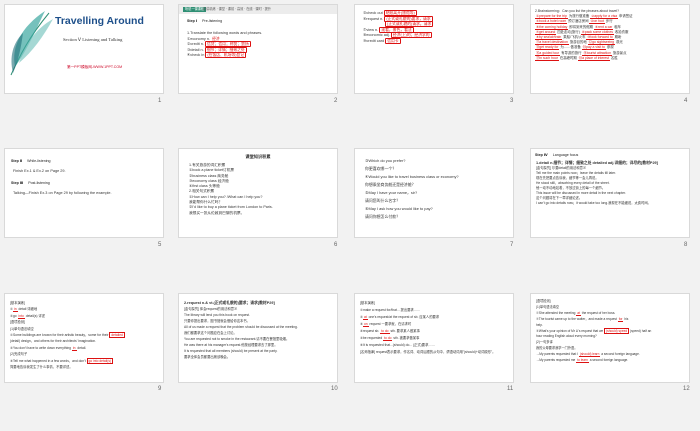 This screenshot has width=700, height=431. What do you see at coordinates (207, 357) in the screenshot?
I see `text-line: 要求全体会员都要出席该晚会。` at bounding box center [207, 357].